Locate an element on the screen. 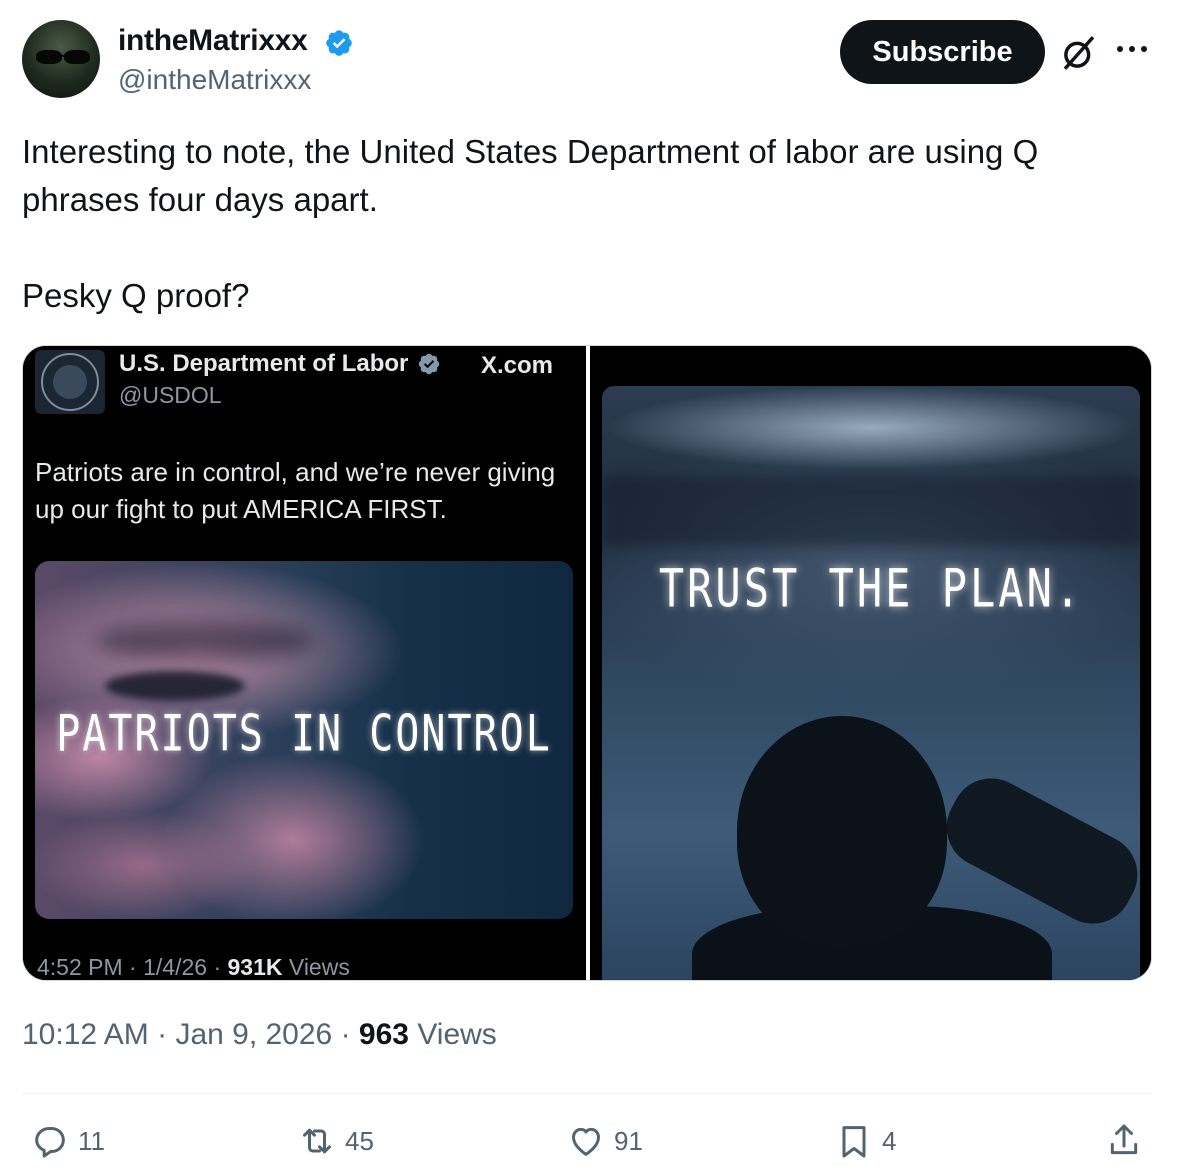  avatar-sunglasses-left is located at coordinates (49, 57).